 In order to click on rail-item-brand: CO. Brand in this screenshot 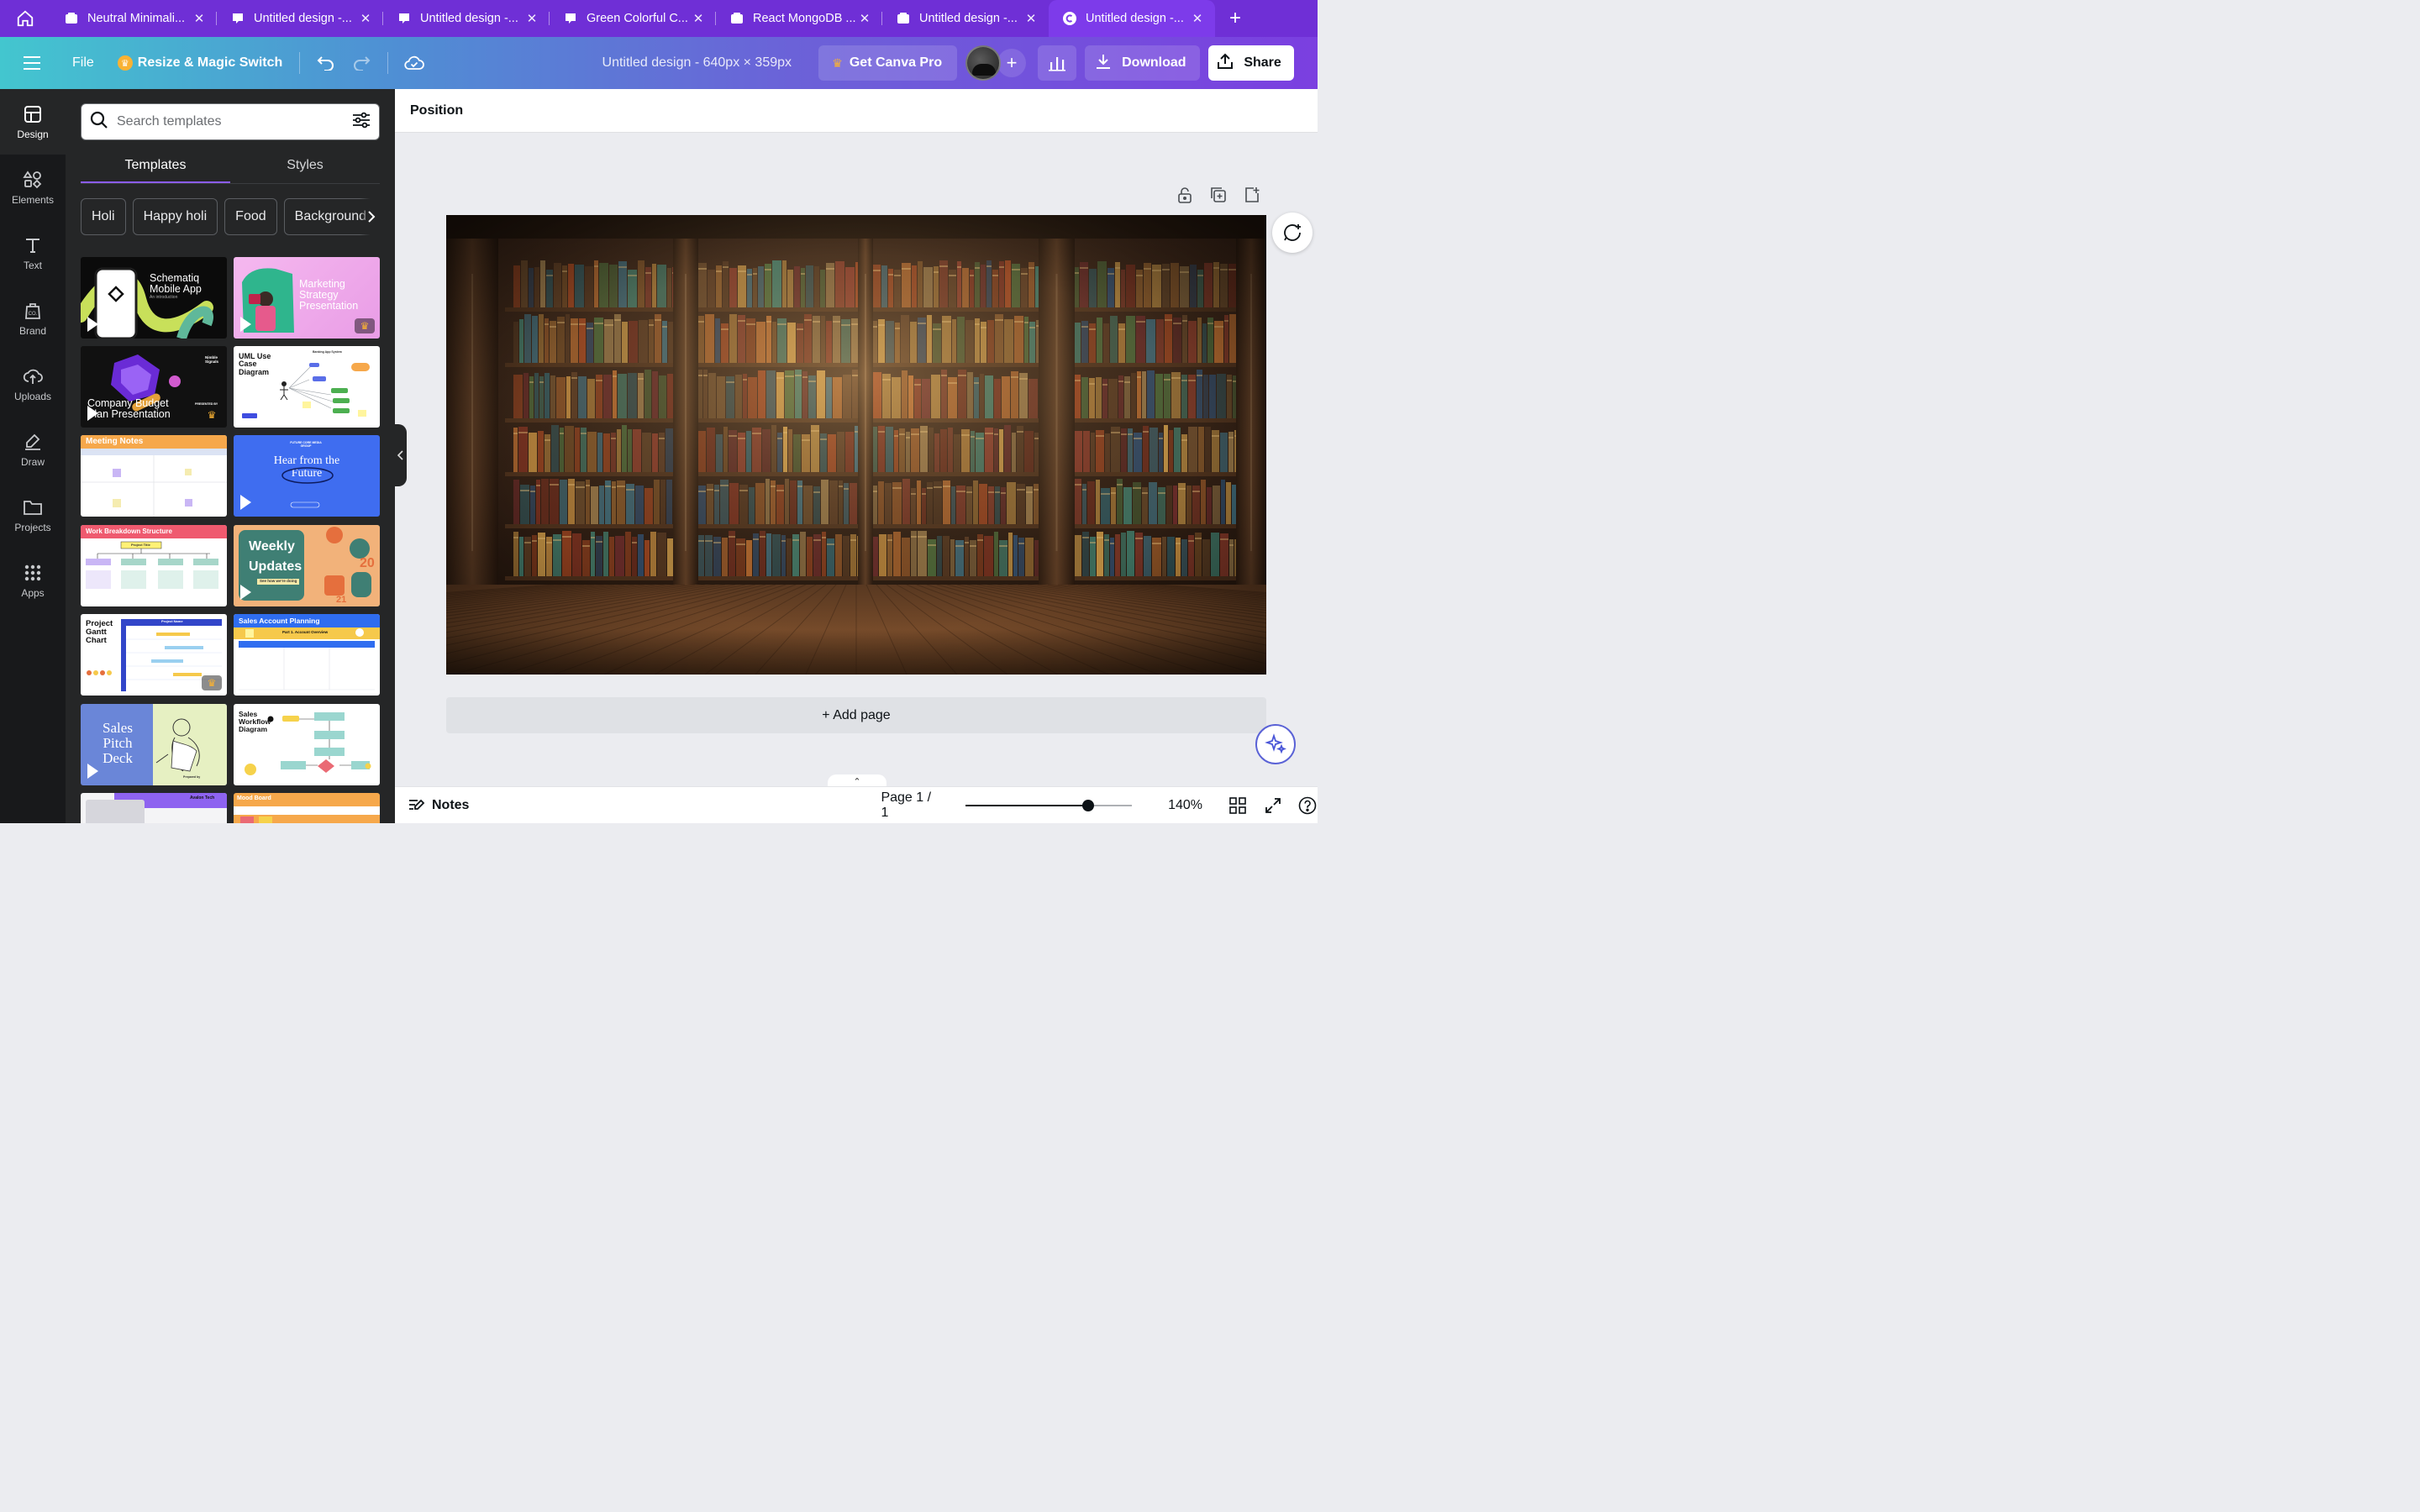, I will do `click(33, 318)`.